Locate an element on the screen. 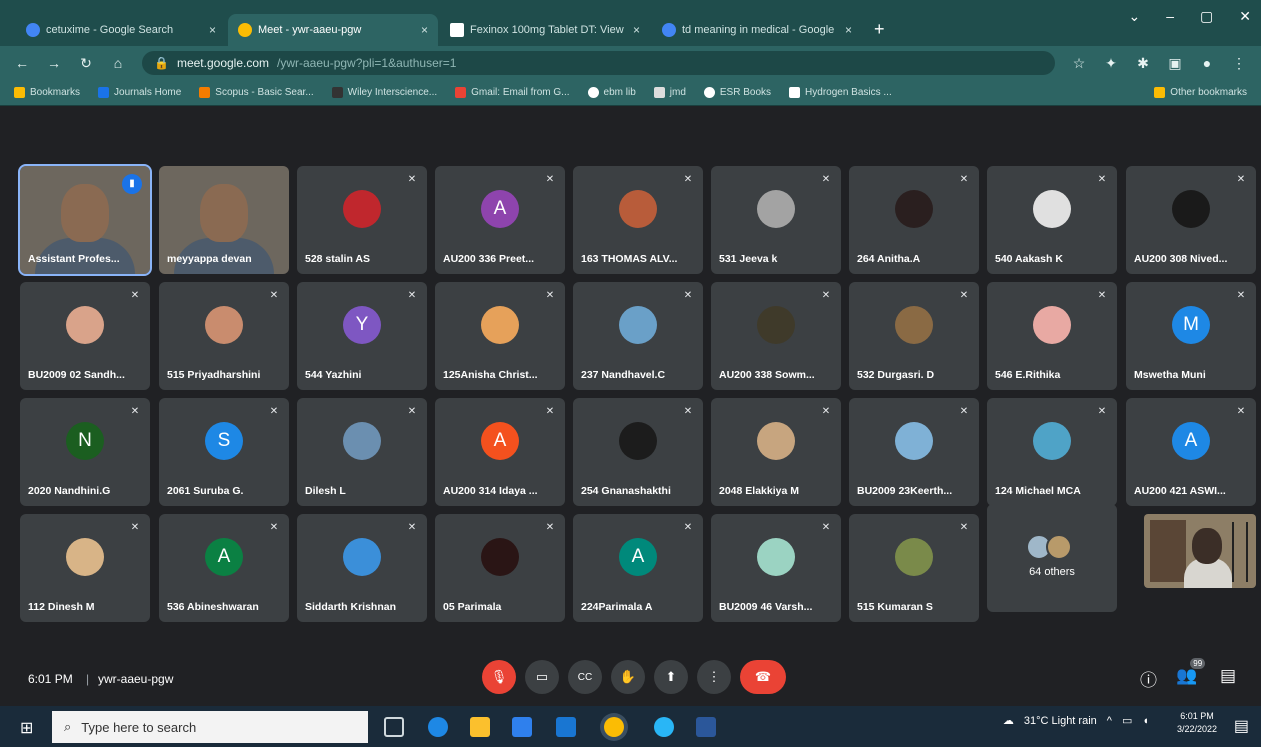 The image size is (1261, 747). participant-tile: ✕ N 2020 Nandhini.G is located at coordinates (85, 452).